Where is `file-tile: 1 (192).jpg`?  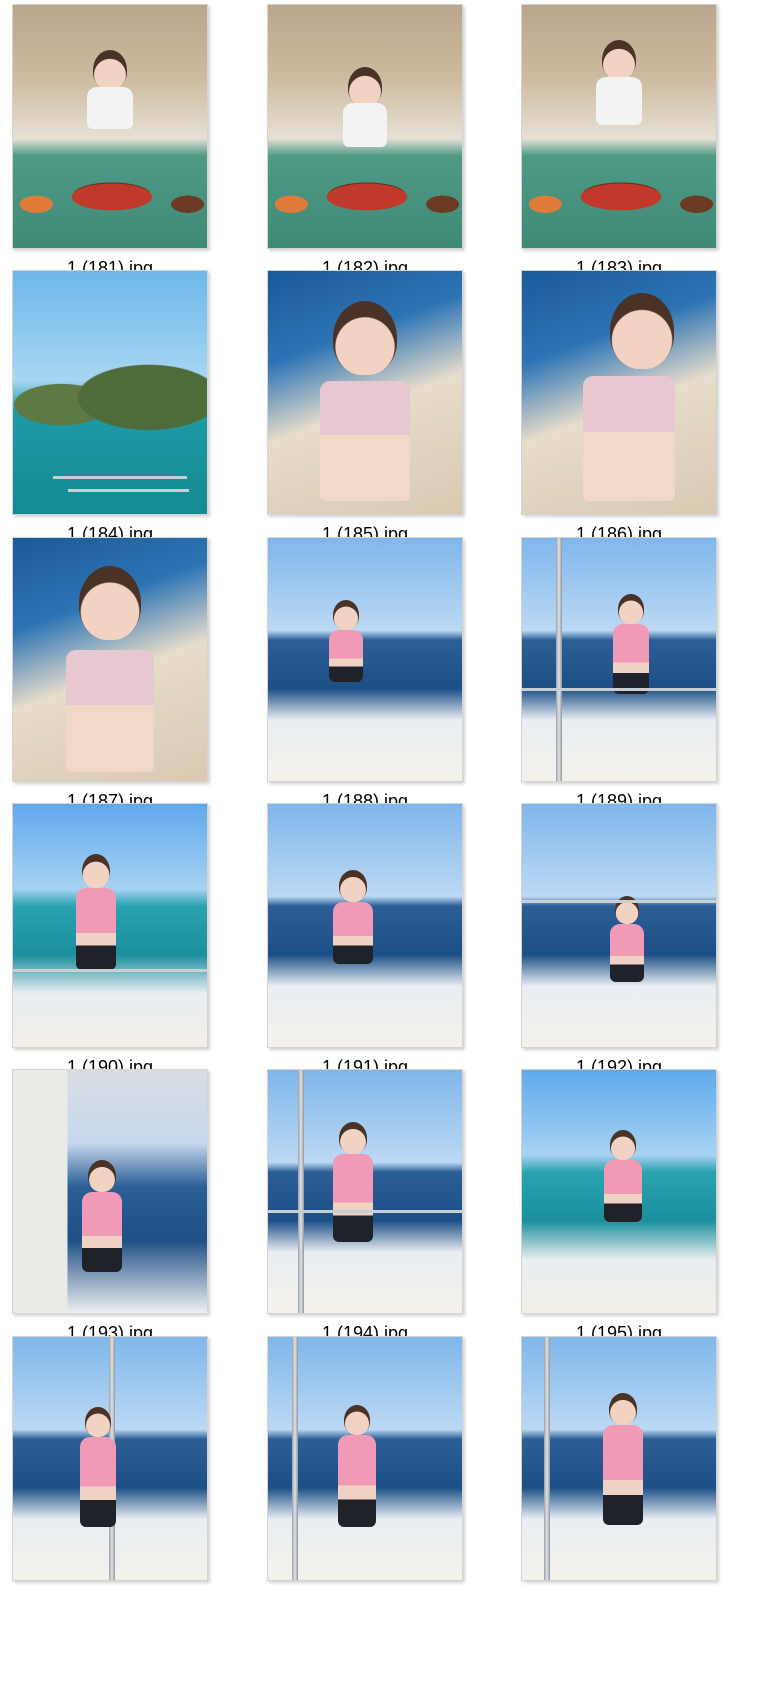
file-tile: 1 (192).jpg is located at coordinates (619, 940).